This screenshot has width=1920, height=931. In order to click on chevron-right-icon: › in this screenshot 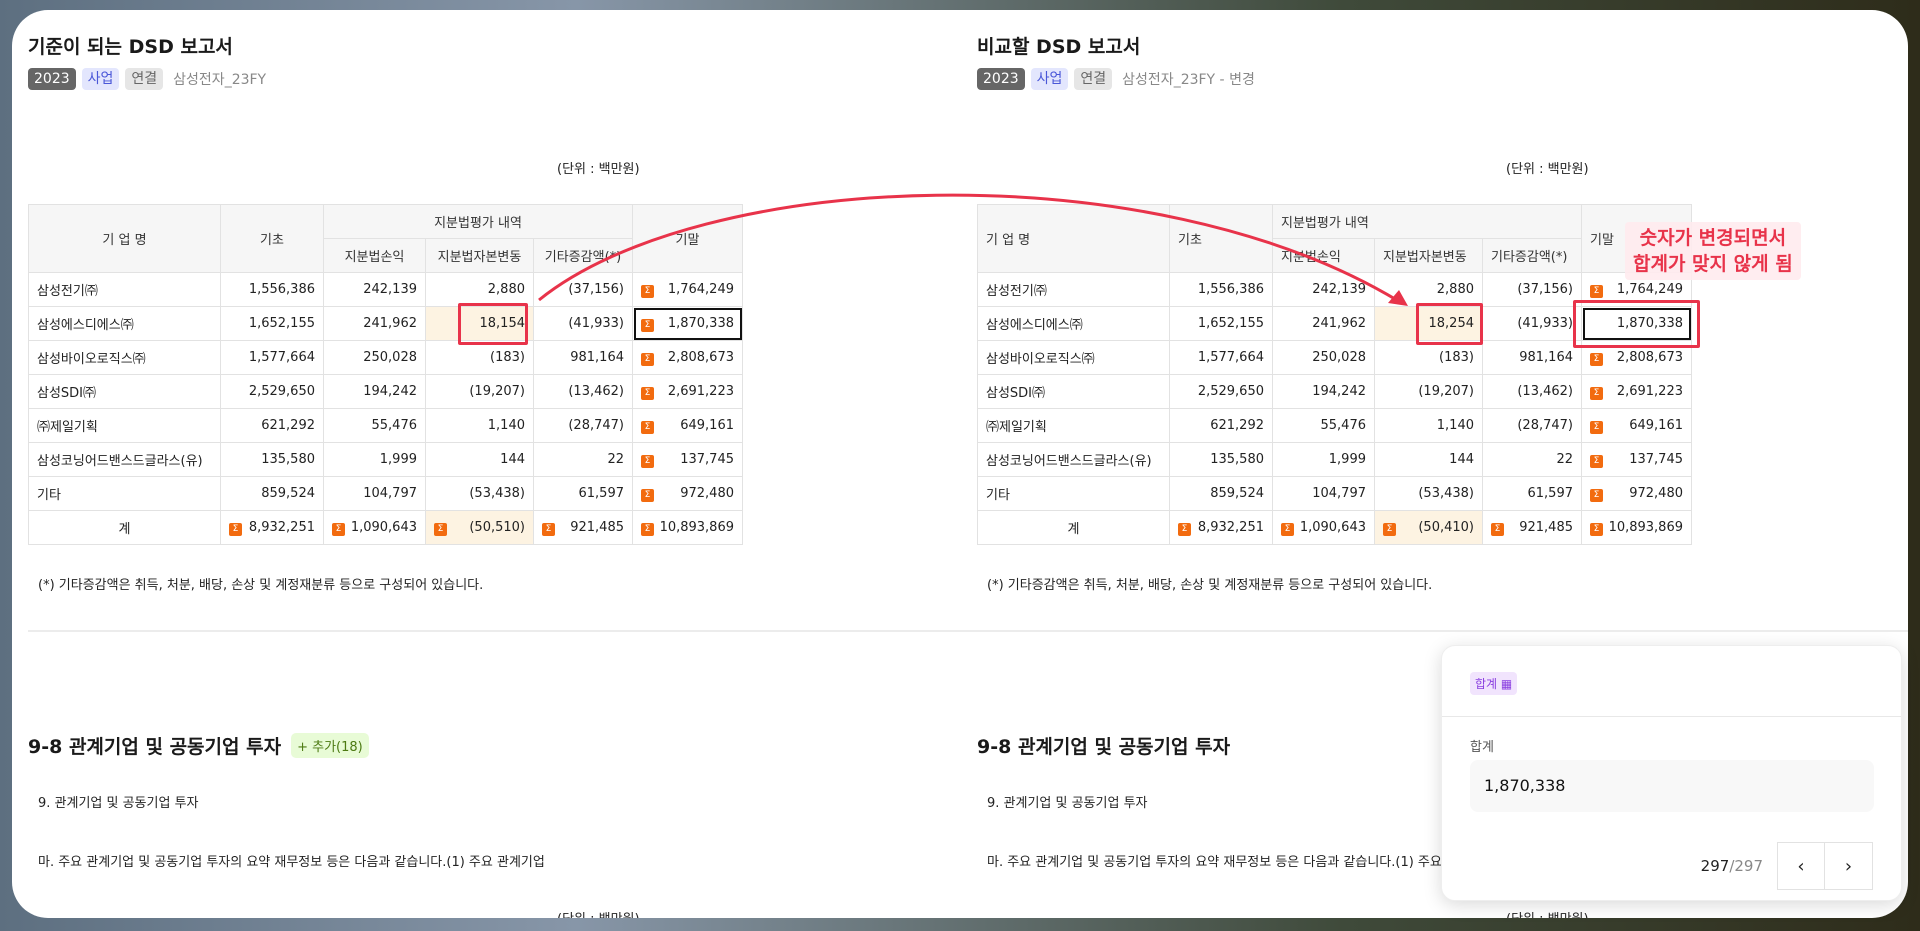, I will do `click(1848, 866)`.